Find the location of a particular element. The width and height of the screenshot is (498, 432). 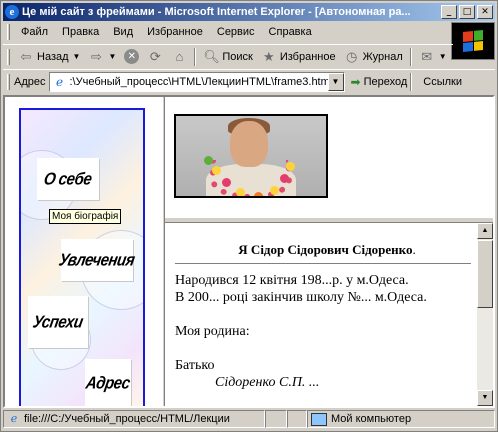

menu-bar: Файл Правка Вид Избранное Сервис Справка is located at coordinates (228, 32).